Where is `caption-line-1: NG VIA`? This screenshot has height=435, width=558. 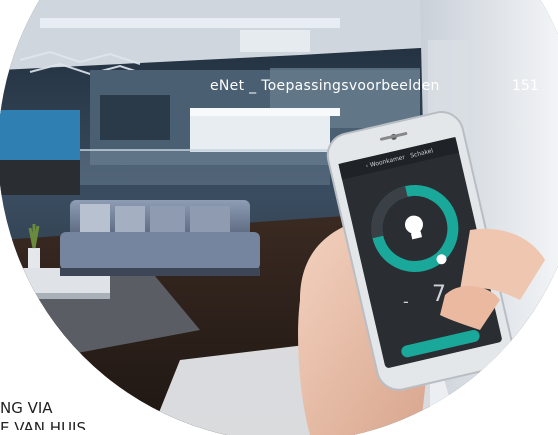 caption-line-1: NG VIA is located at coordinates (26, 408).